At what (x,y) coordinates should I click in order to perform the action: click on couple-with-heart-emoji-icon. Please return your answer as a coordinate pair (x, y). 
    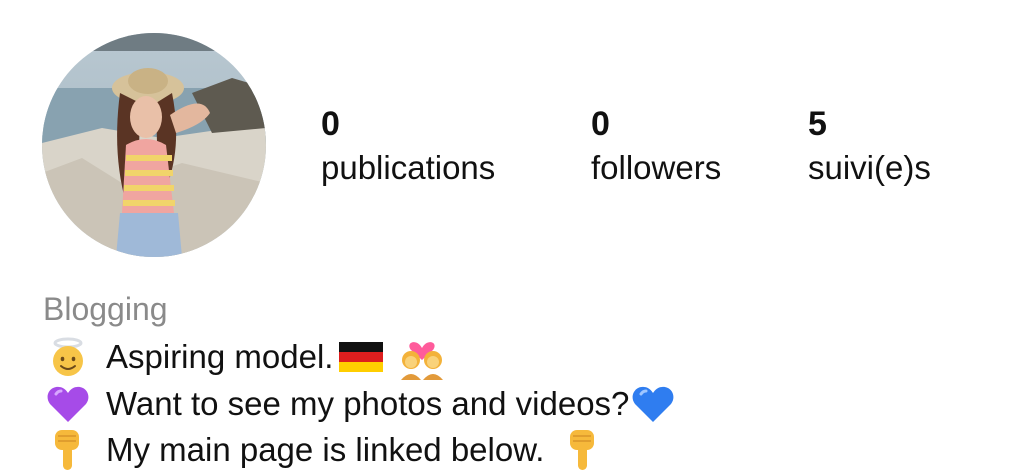
    Looking at the image, I should click on (422, 357).